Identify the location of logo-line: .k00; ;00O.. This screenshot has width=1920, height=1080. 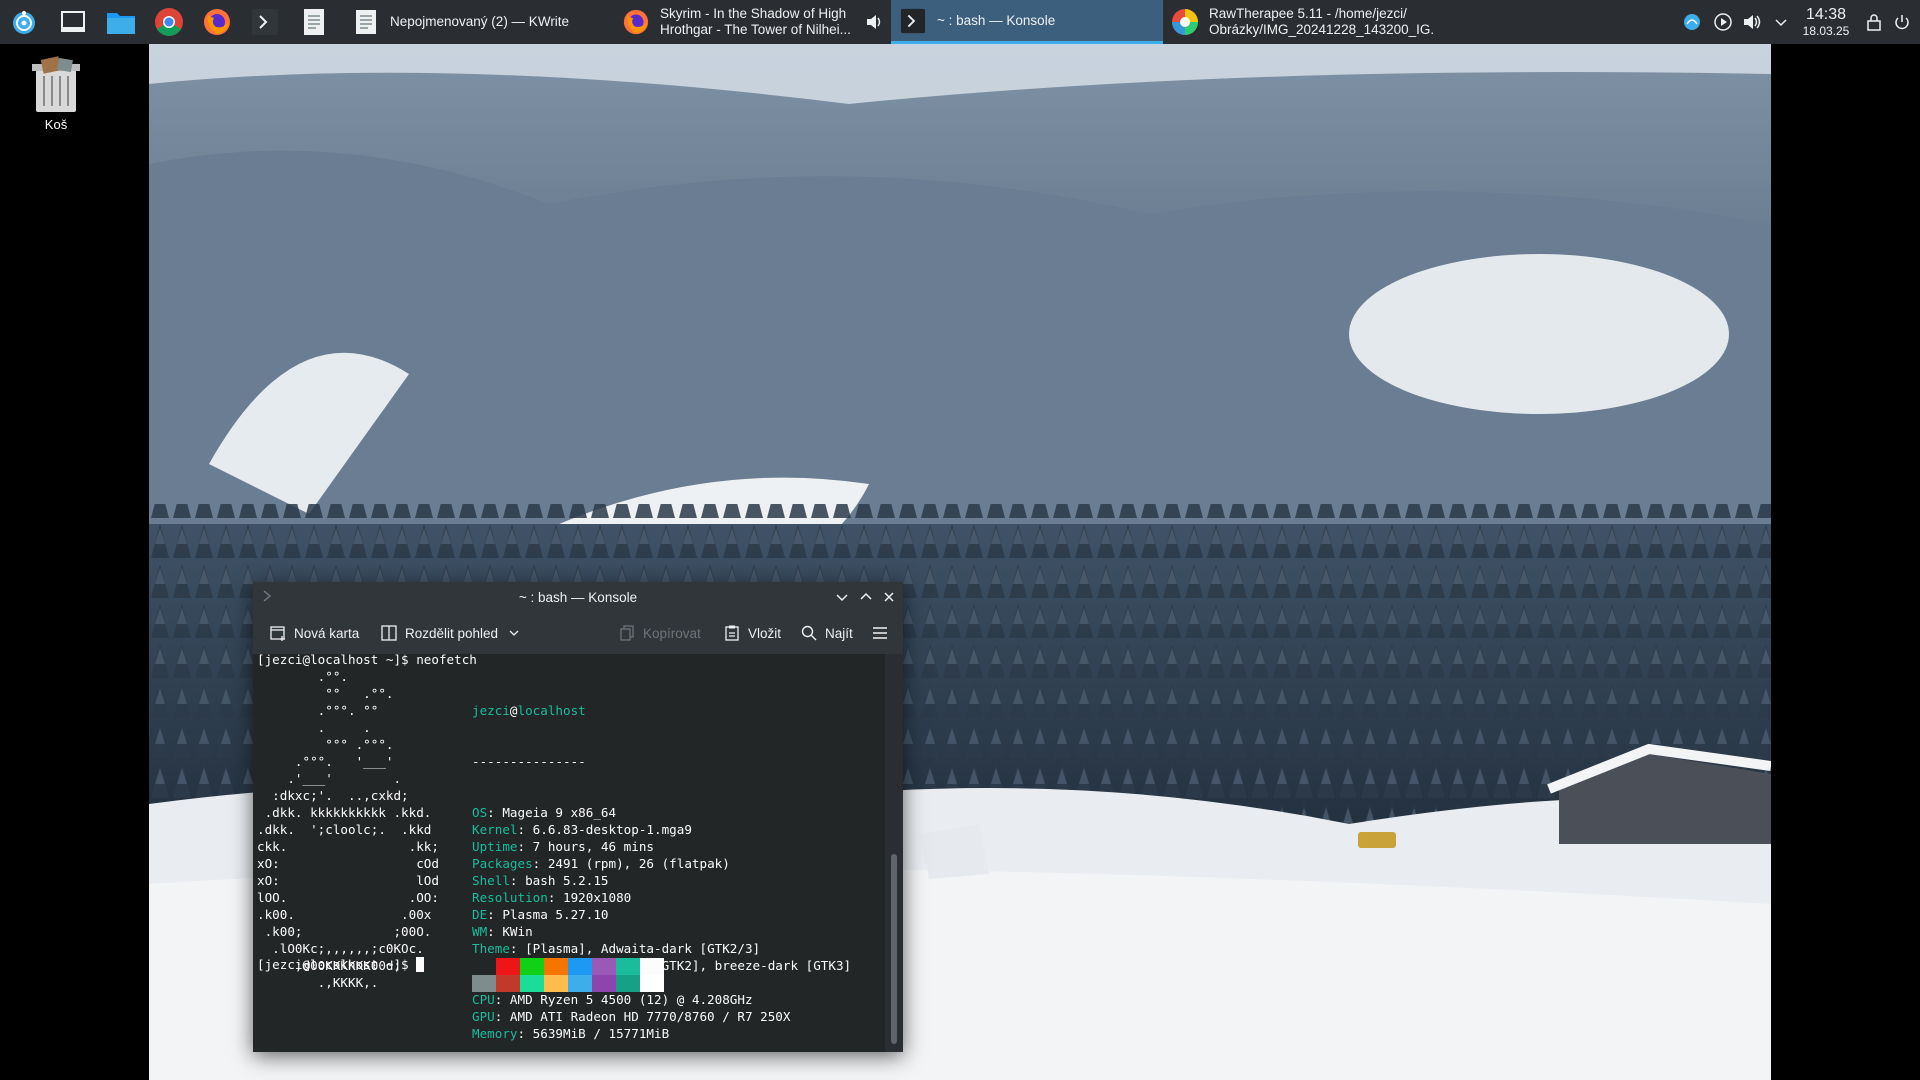
(344, 931).